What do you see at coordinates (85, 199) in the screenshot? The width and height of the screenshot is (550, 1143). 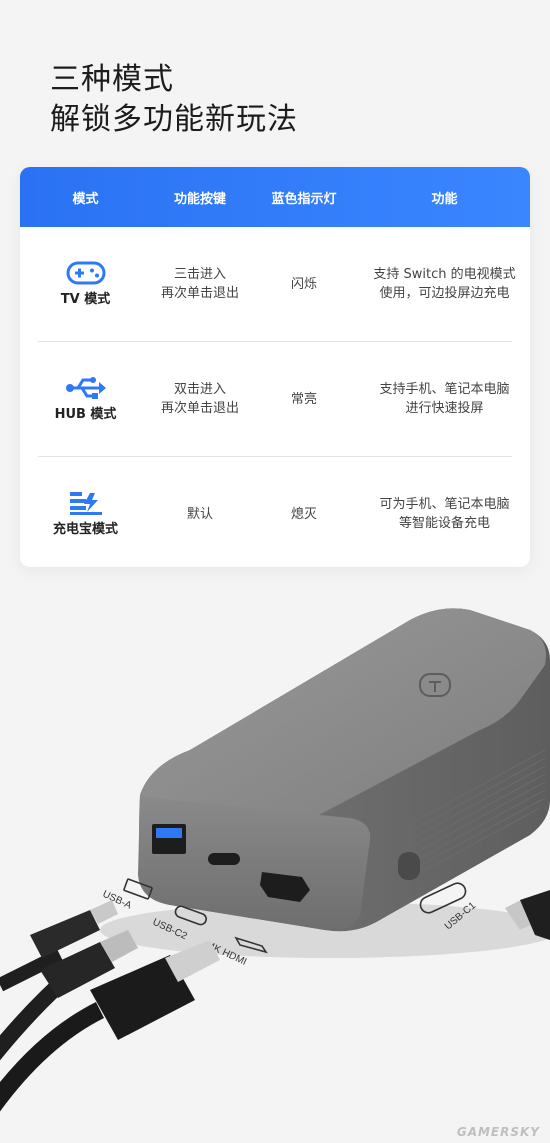 I see `header-mode: 模式` at bounding box center [85, 199].